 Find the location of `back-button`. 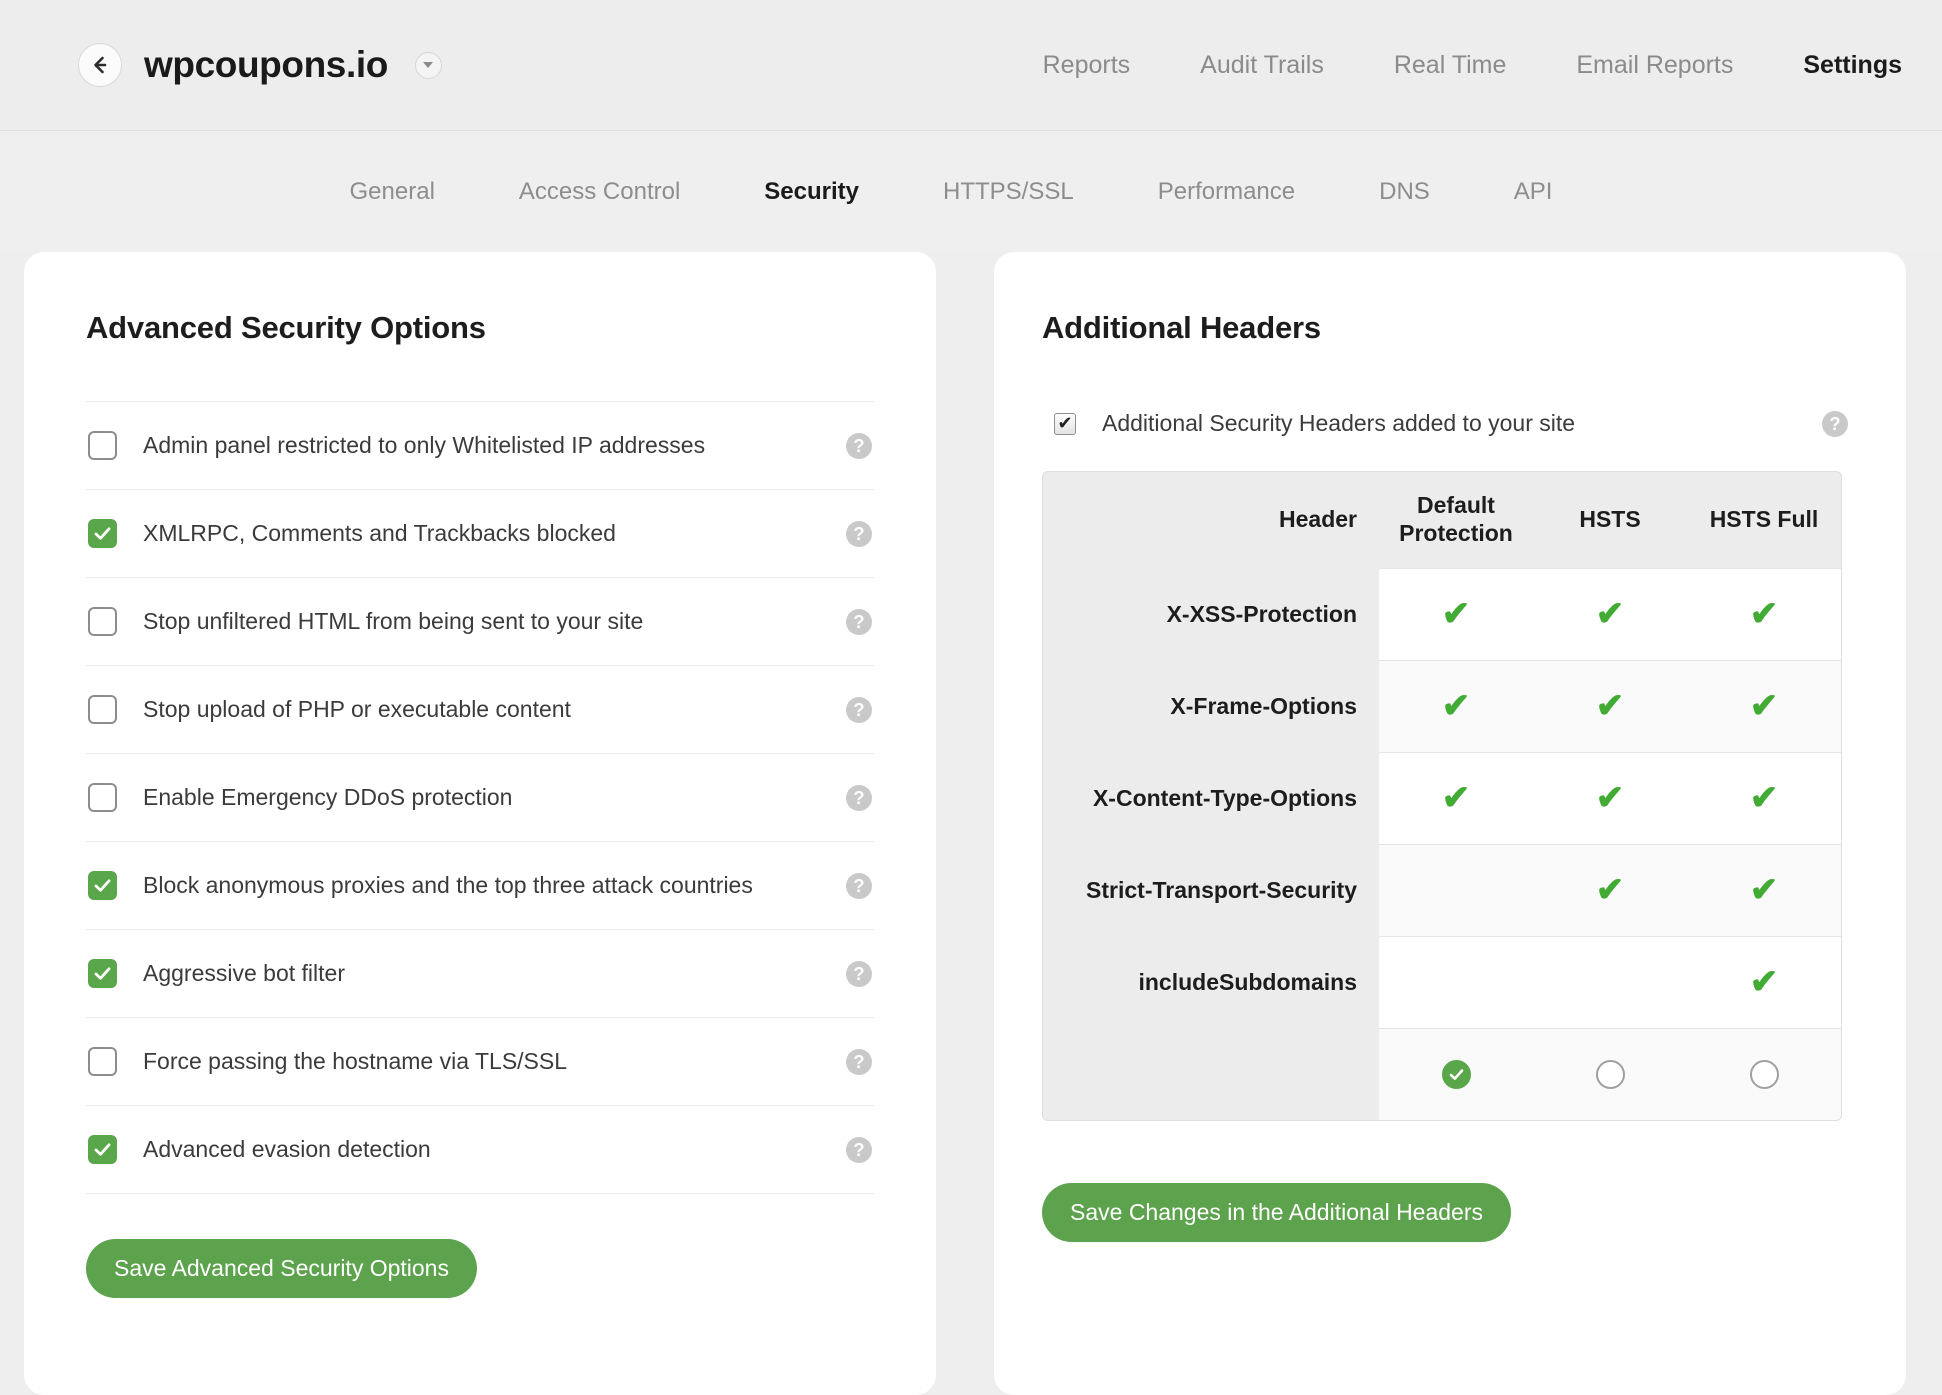

back-button is located at coordinates (100, 65).